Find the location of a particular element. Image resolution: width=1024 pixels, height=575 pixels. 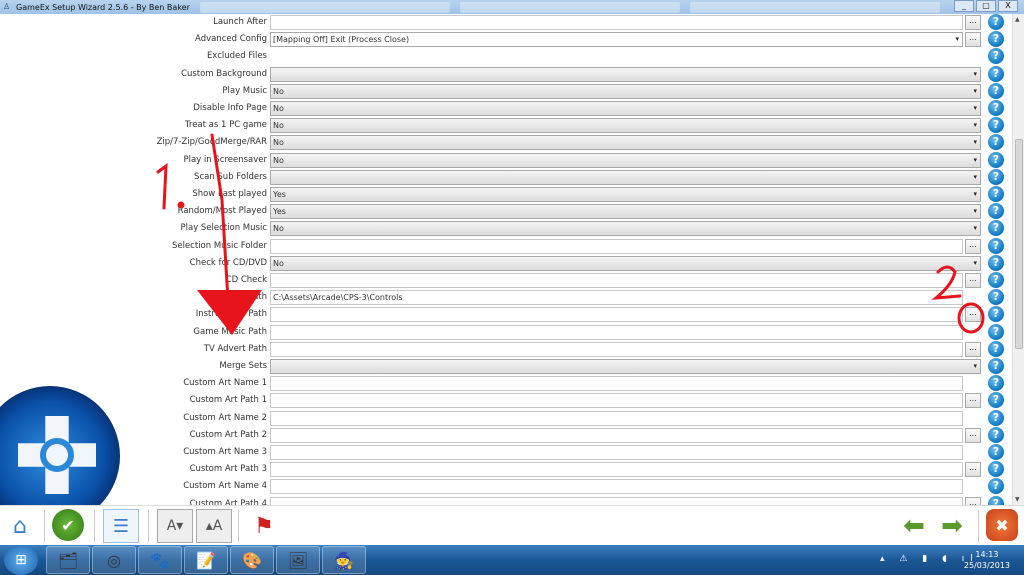

setting-label: TV Advert Path is located at coordinates (235, 348).